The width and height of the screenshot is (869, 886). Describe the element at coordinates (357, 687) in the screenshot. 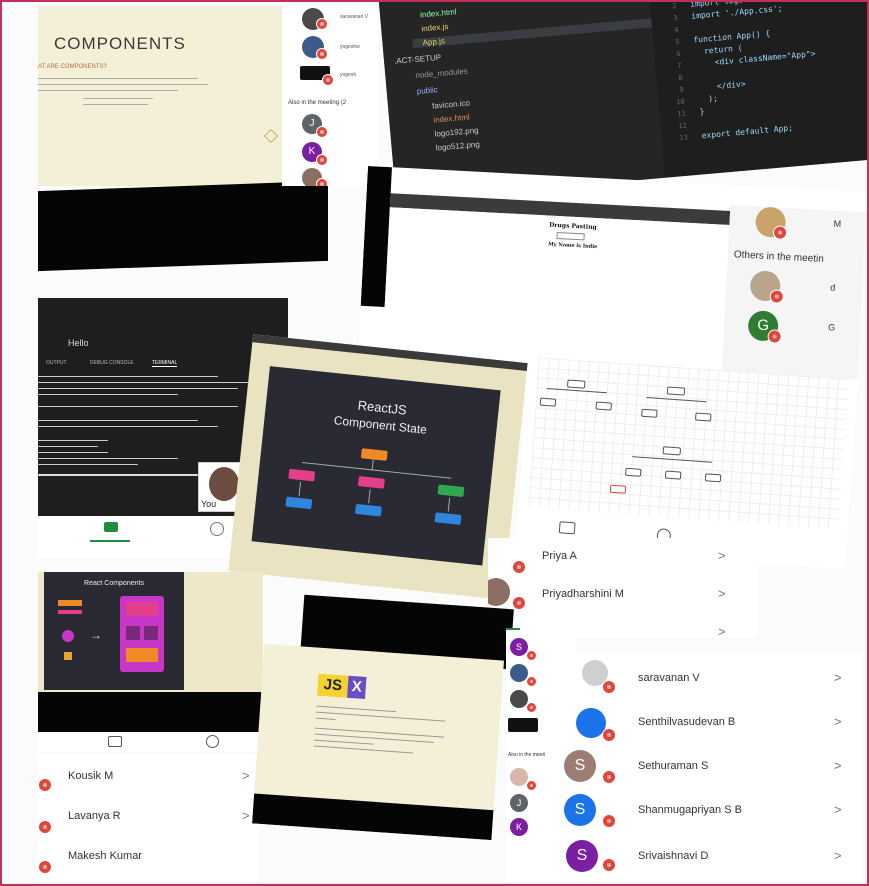

I see `jsx-logo-x: X` at that location.